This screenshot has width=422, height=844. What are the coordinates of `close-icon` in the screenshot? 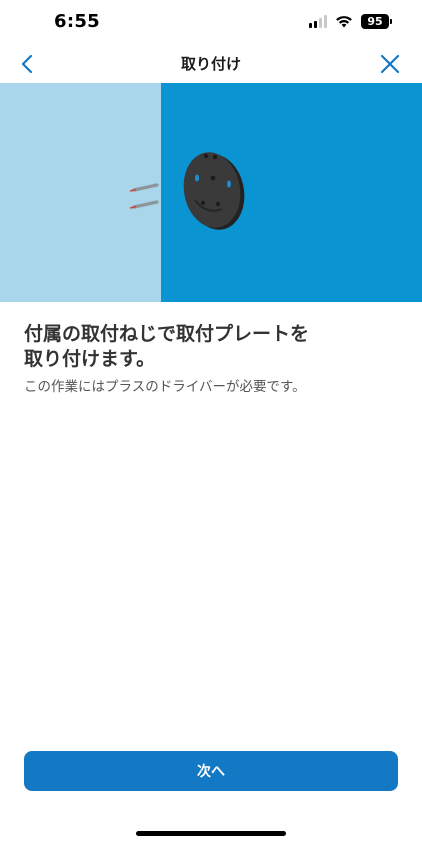 It's located at (390, 64).